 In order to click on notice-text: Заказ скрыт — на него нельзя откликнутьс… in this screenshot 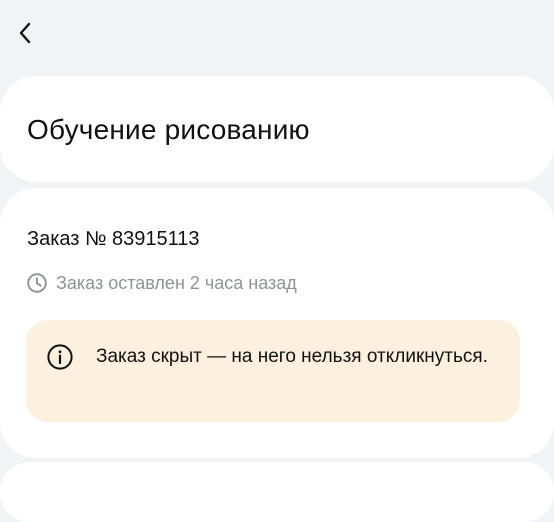, I will do `click(292, 356)`.